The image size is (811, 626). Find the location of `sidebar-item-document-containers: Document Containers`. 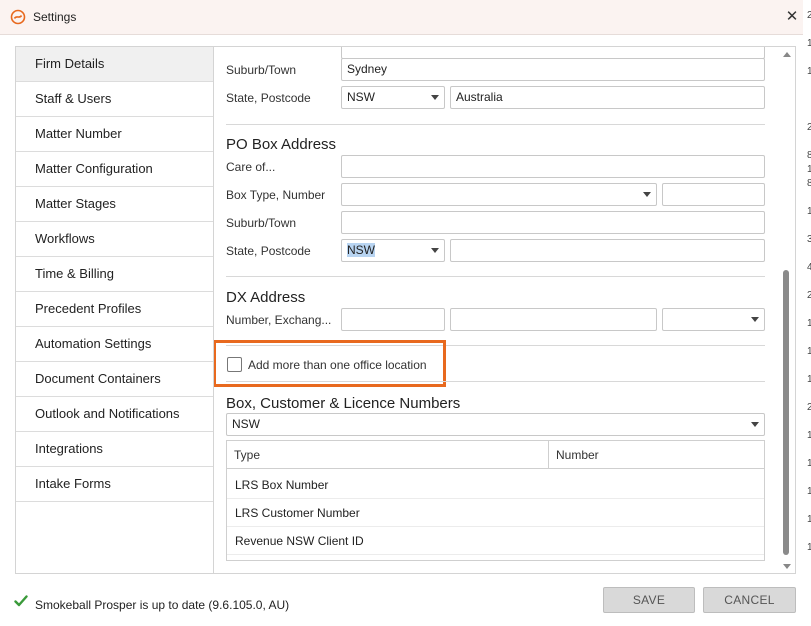

sidebar-item-document-containers: Document Containers is located at coordinates (114, 379).